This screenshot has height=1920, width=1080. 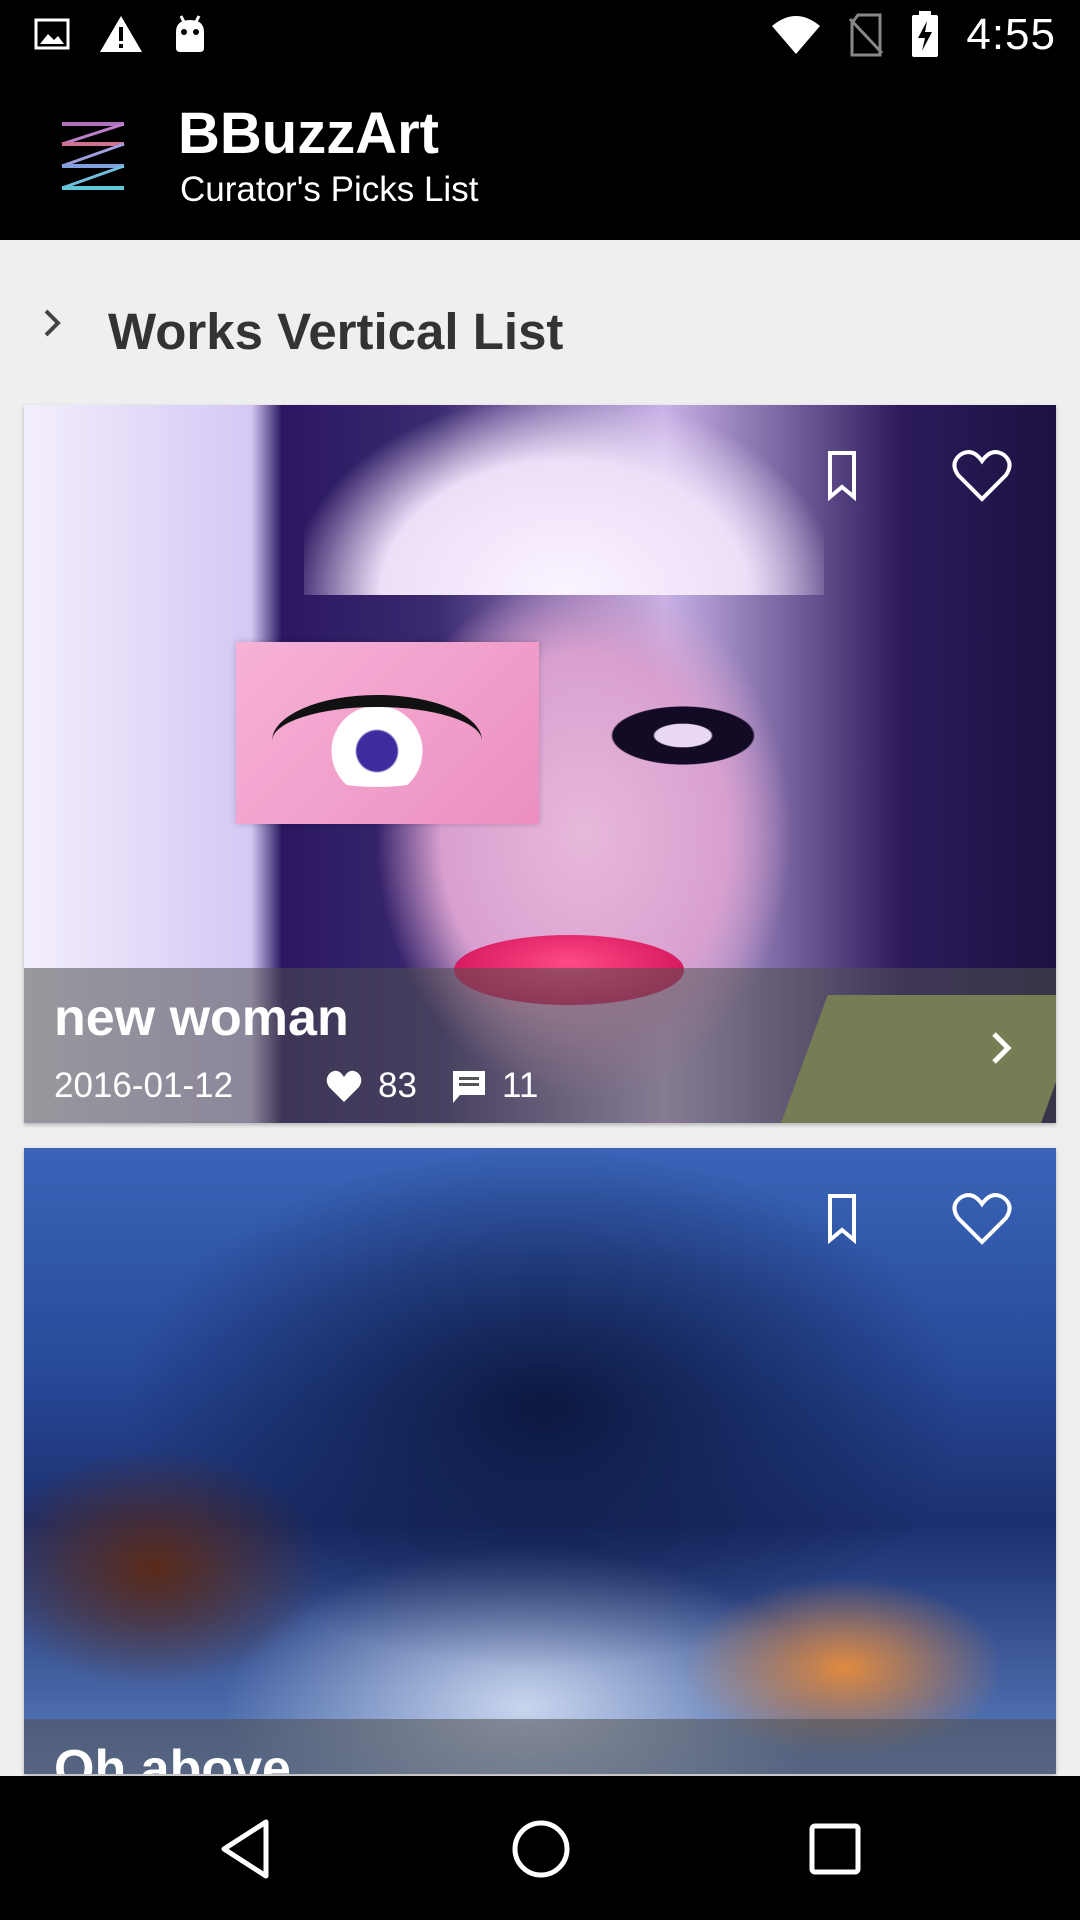 I want to click on home-icon, so click(x=541, y=1849).